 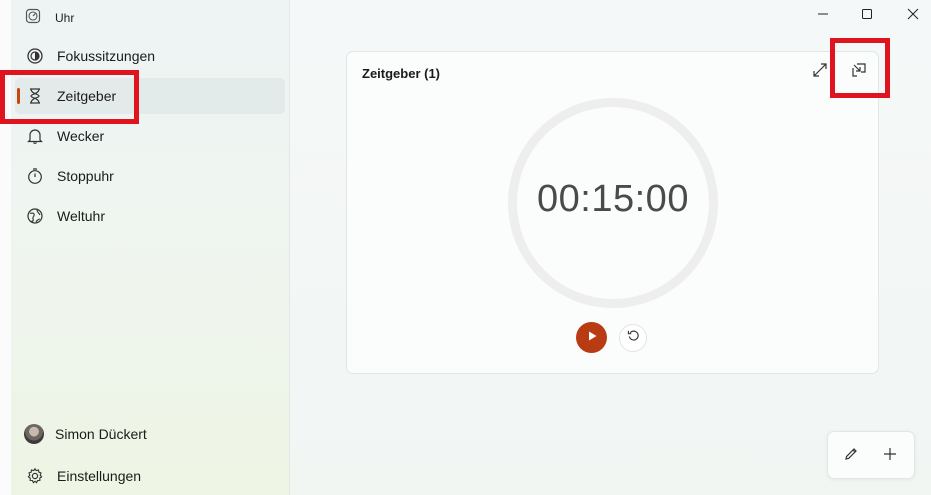 I want to click on minimize-button, so click(x=823, y=16).